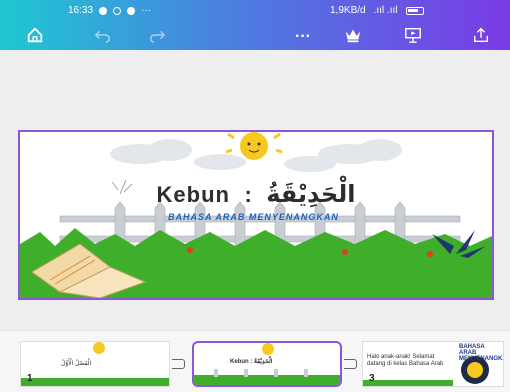 This screenshot has height=392, width=510. What do you see at coordinates (193, 194) in the screenshot?
I see `title-latin: Kebun` at bounding box center [193, 194].